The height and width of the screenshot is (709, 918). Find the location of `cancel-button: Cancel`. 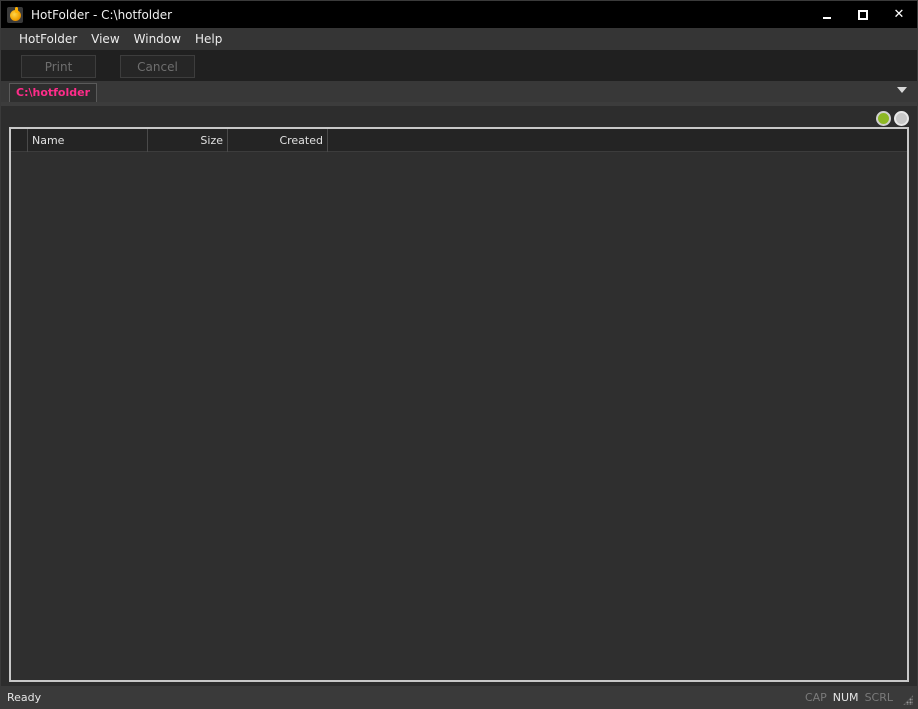

cancel-button: Cancel is located at coordinates (157, 66).